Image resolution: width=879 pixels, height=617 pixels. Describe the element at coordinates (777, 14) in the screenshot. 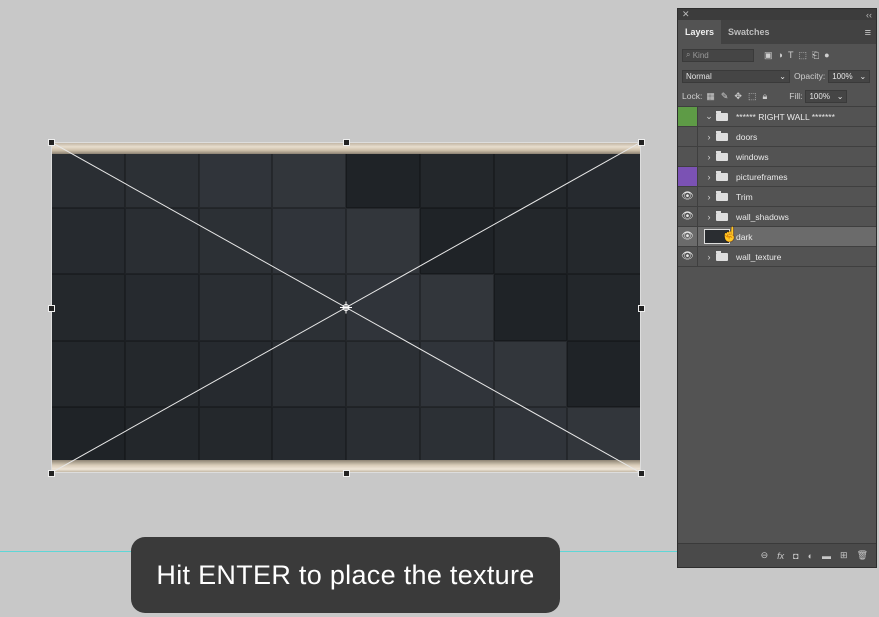

I see `panel-title-bar: ✕ ‹‹` at that location.